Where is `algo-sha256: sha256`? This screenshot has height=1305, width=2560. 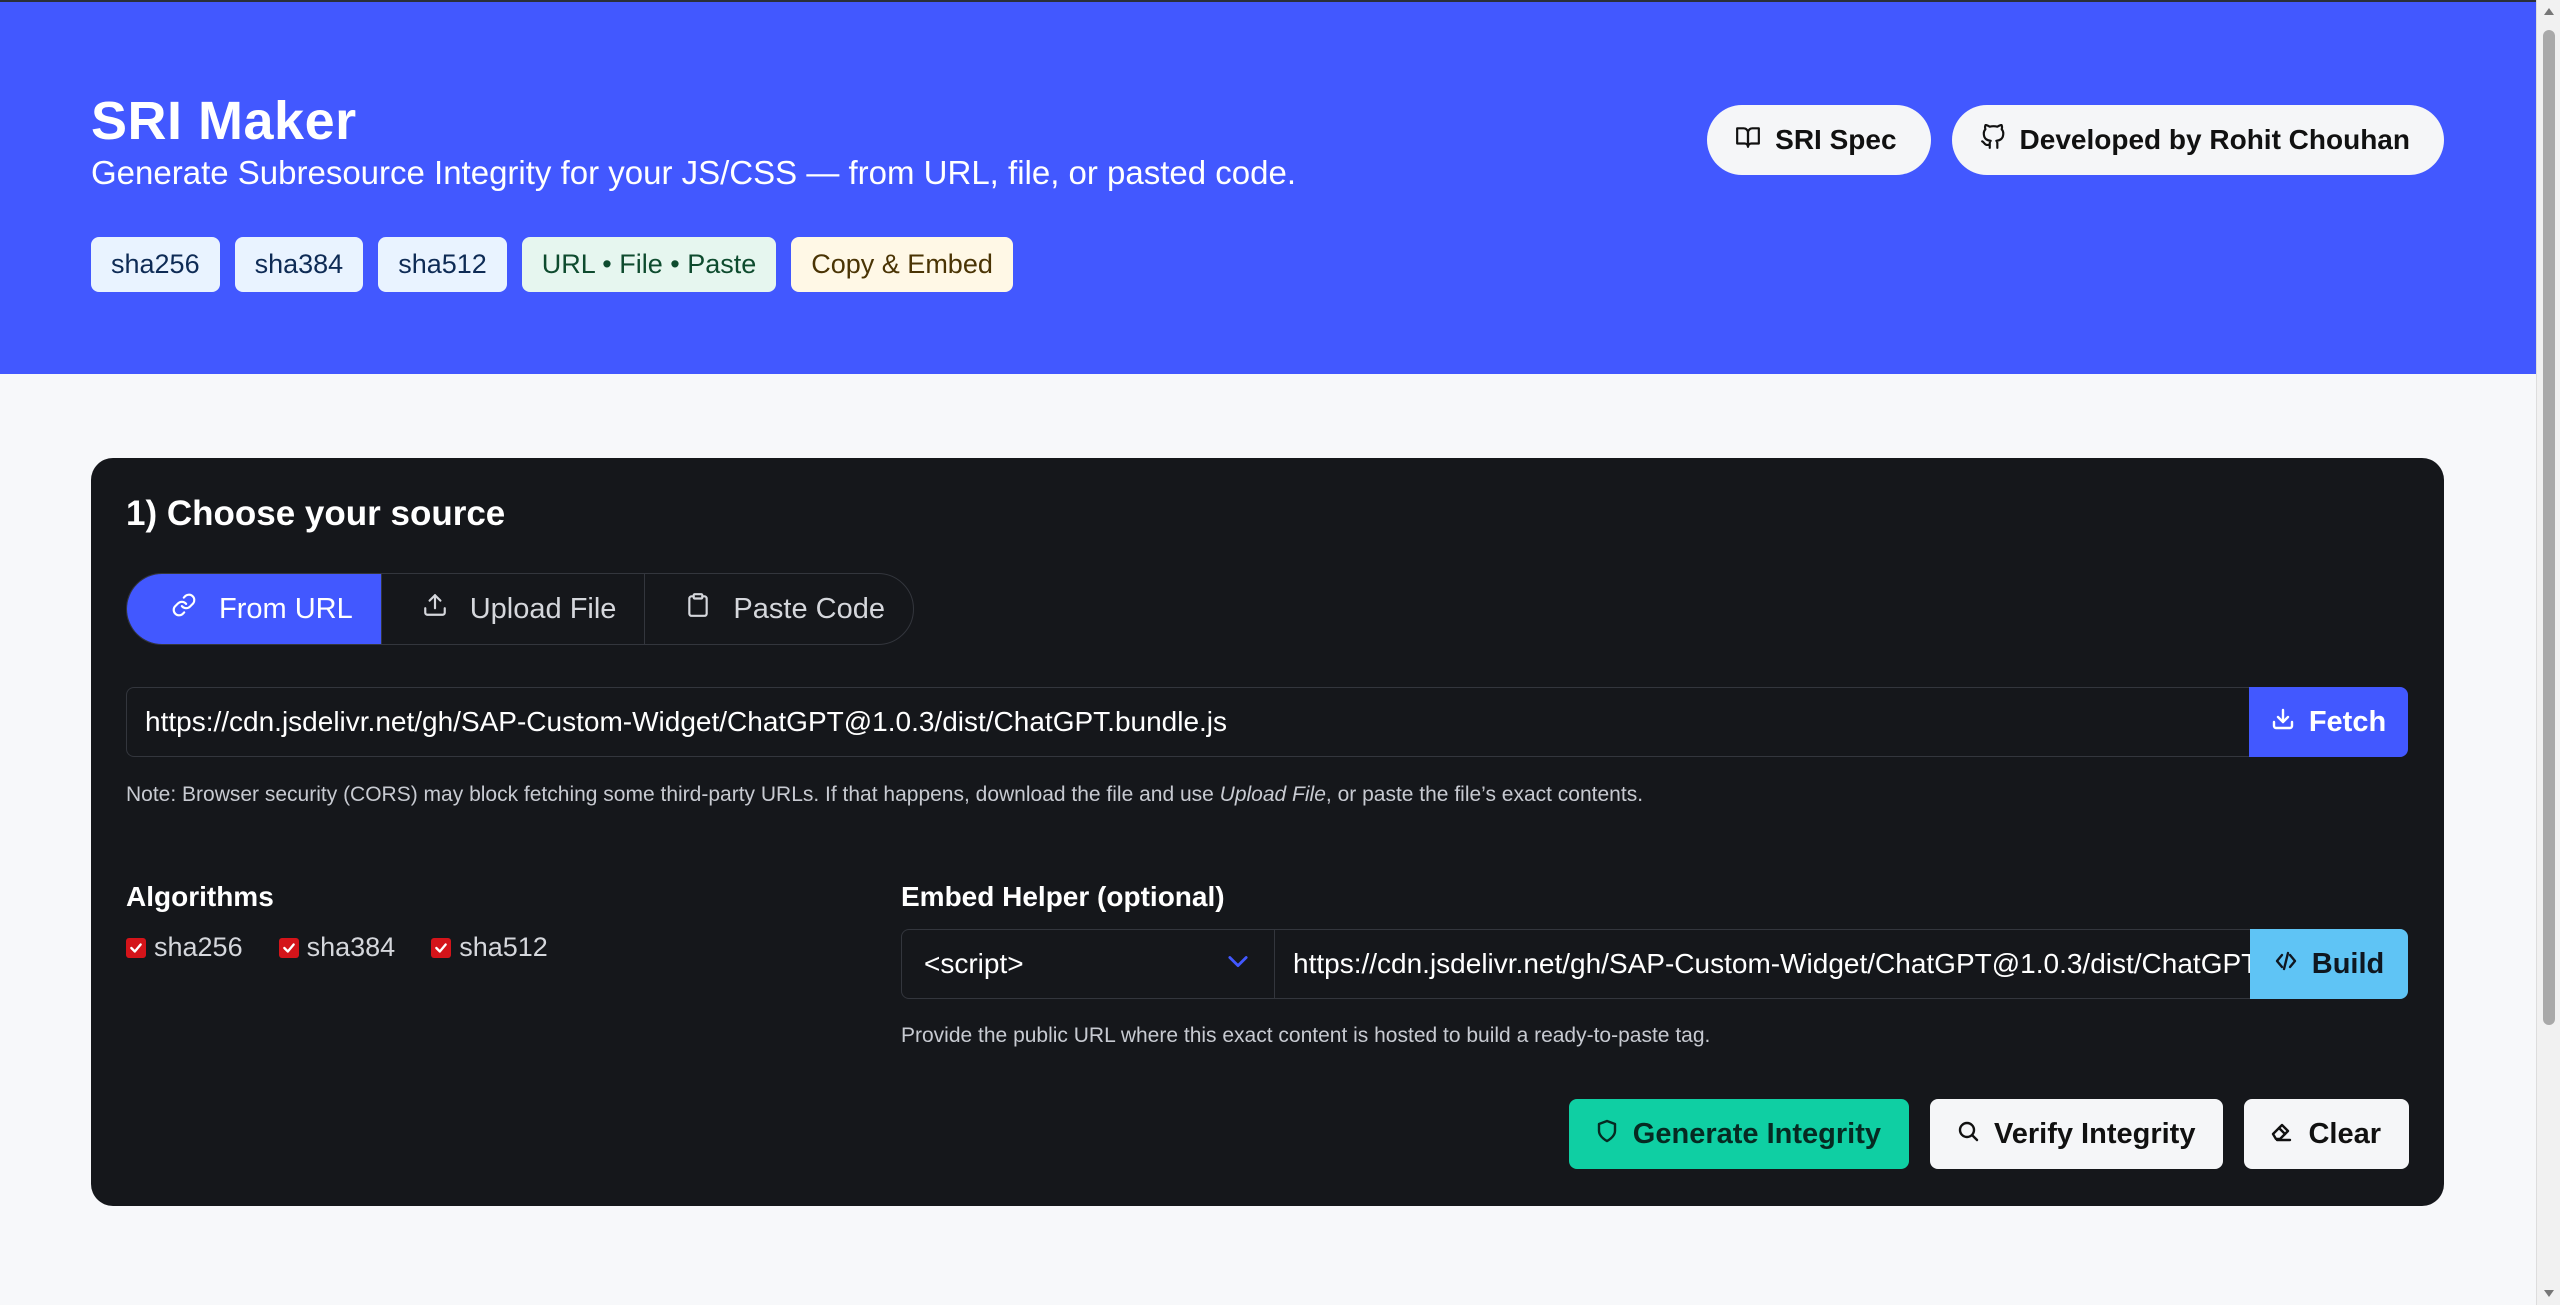 algo-sha256: sha256 is located at coordinates (184, 947).